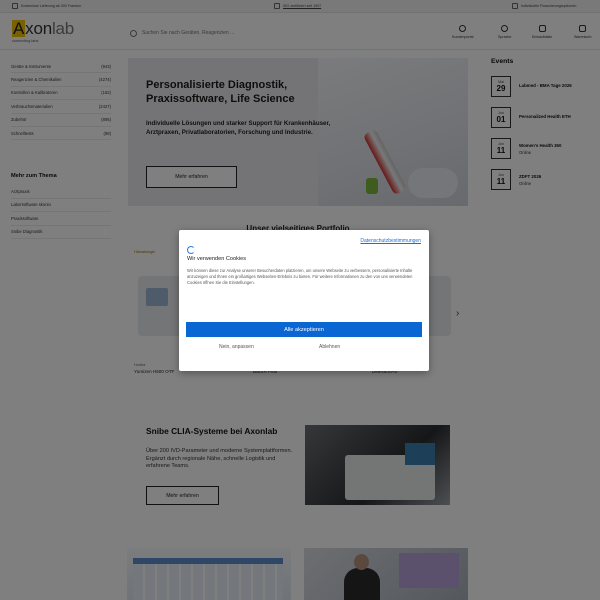 The height and width of the screenshot is (600, 600). I want to click on cookie-title: Wir verwenden Cookies, so click(217, 259).